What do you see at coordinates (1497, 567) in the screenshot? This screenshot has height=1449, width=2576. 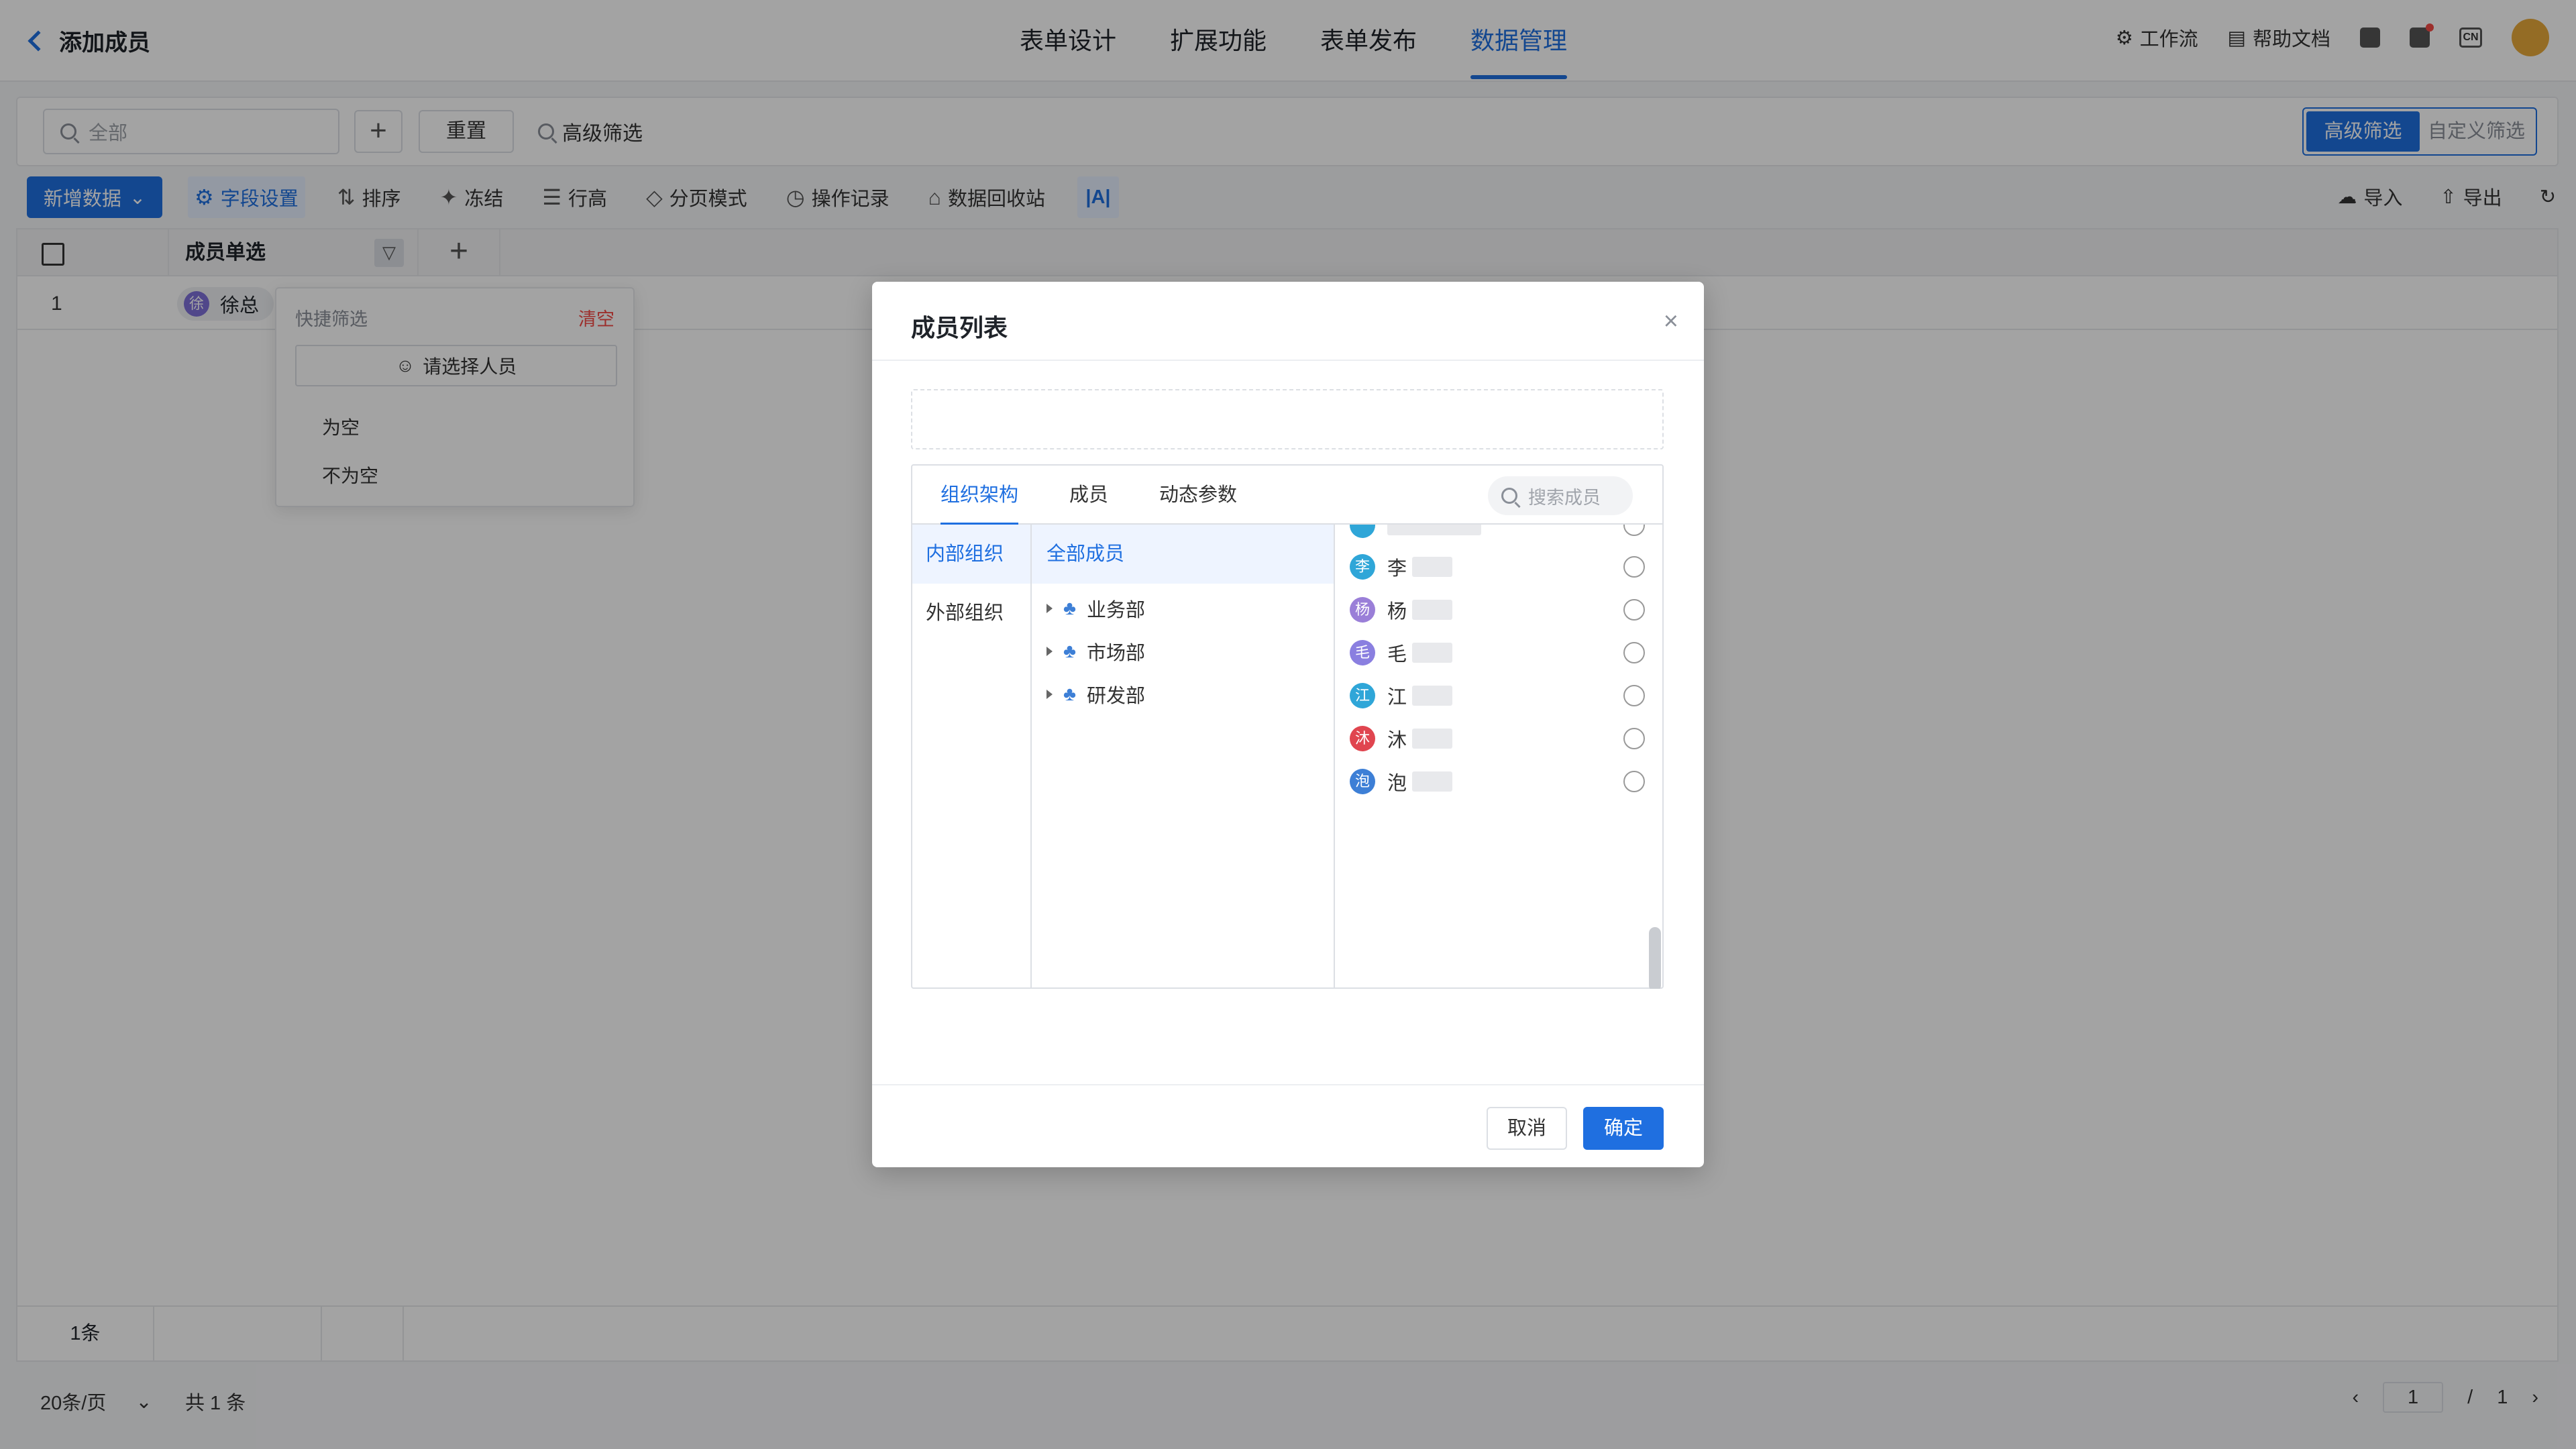 I see `list-item: 李 李` at bounding box center [1497, 567].